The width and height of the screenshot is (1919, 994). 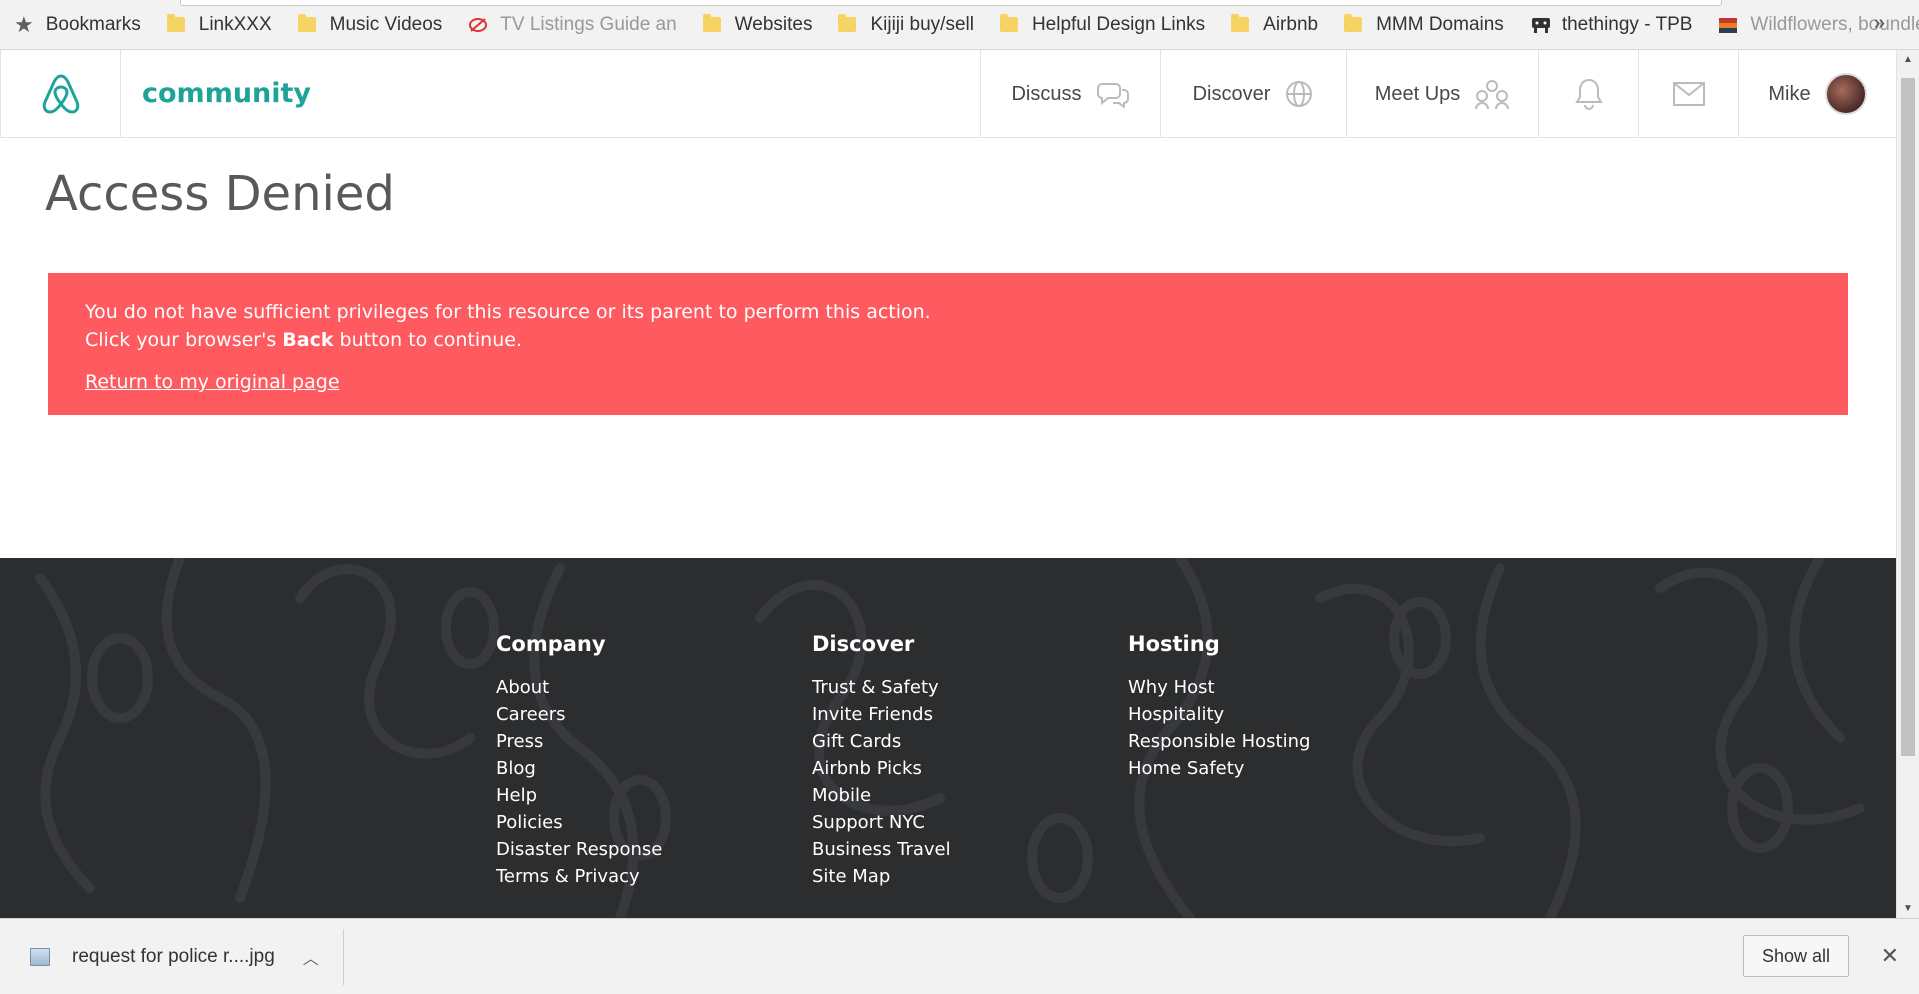 I want to click on footer-link: Airbnb Picks, so click(x=881, y=768).